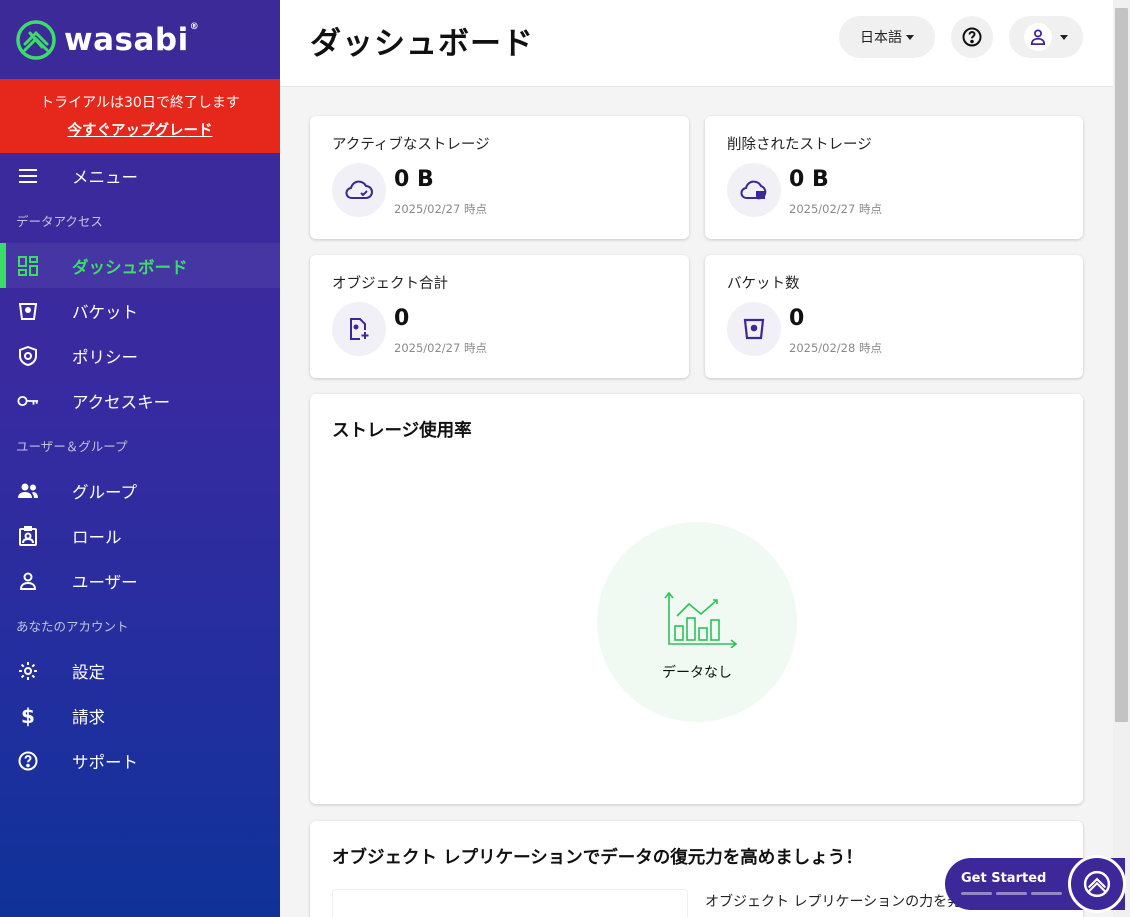 This screenshot has height=917, width=1130. I want to click on menu-toggle: メニュー, so click(140, 175).